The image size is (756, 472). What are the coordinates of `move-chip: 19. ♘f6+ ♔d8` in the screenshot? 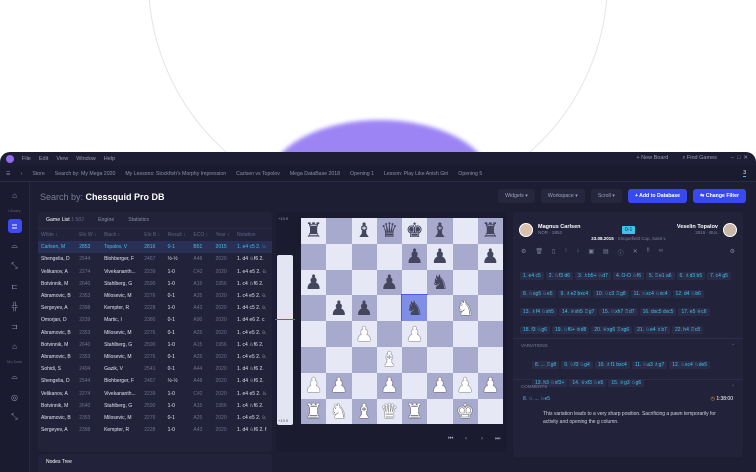 It's located at (570, 330).